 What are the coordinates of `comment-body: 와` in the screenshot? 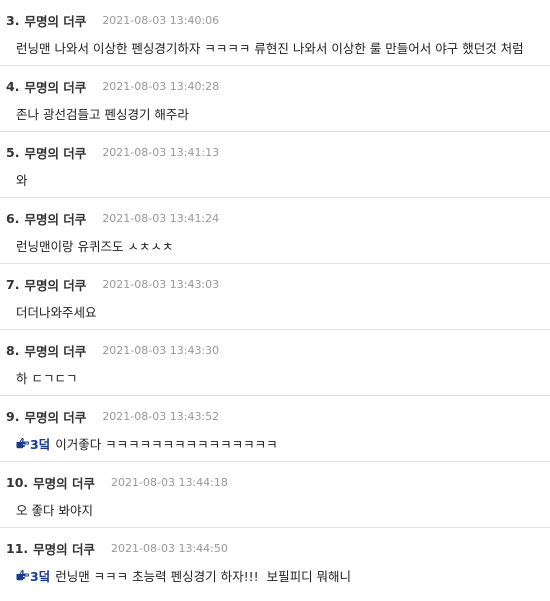 It's located at (281, 179).